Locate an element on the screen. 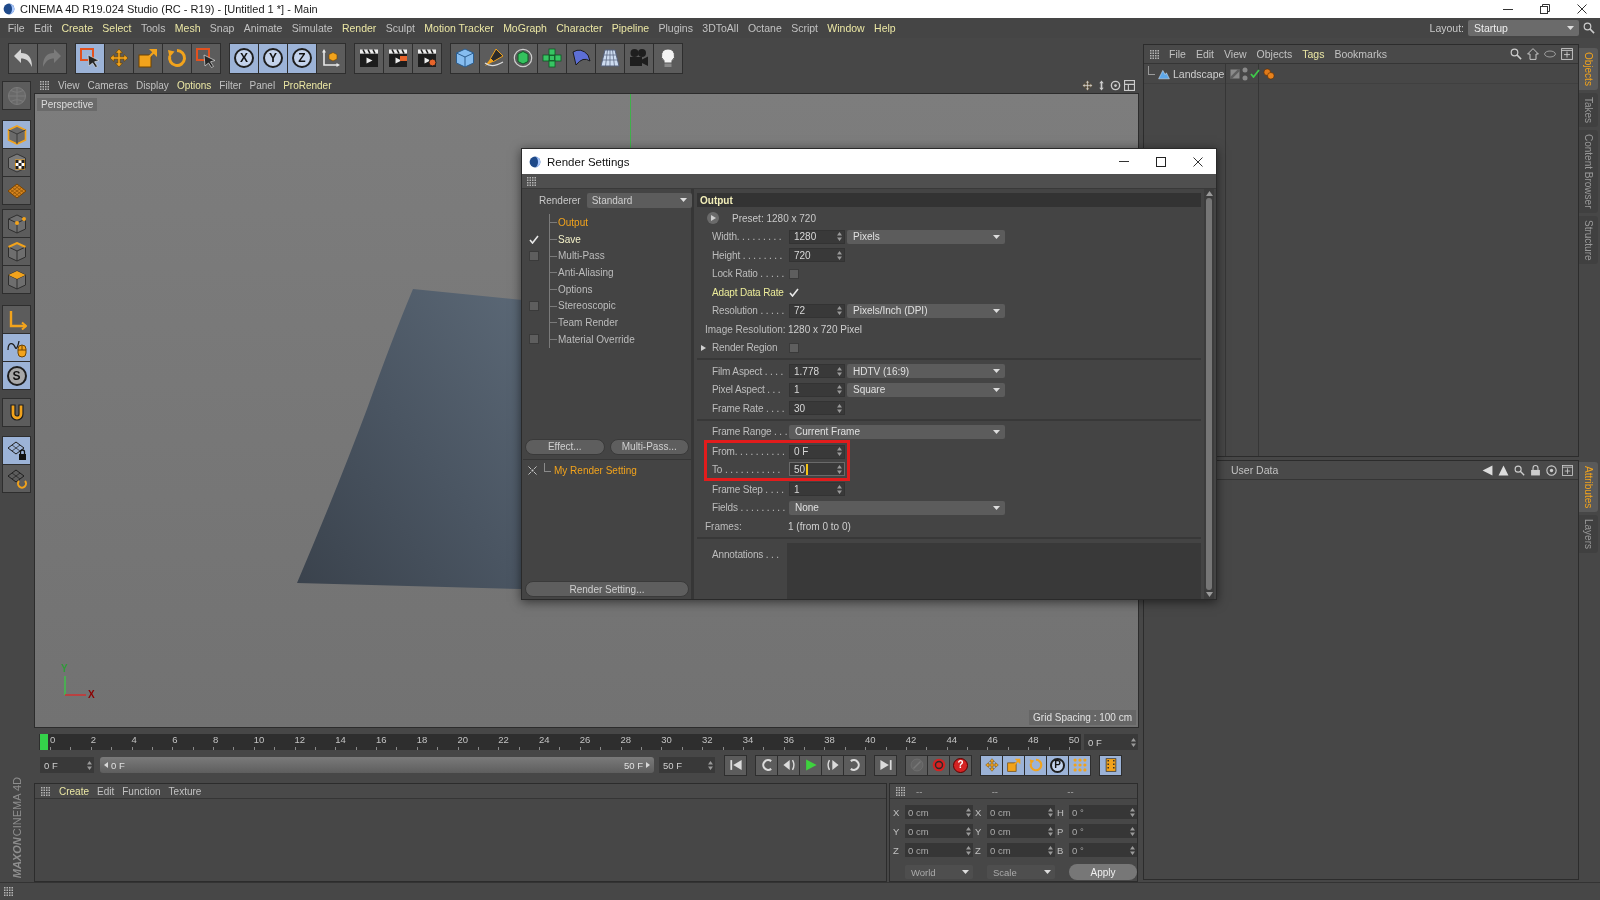  frame-number: 16 is located at coordinates (381, 740).